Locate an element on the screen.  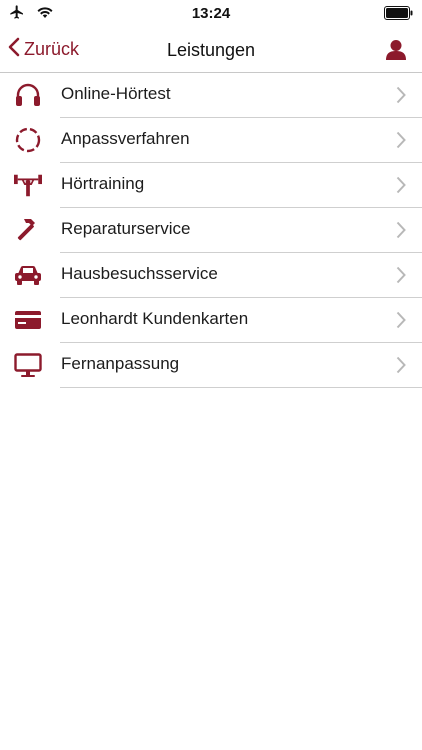
car-icon is located at coordinates (28, 275).